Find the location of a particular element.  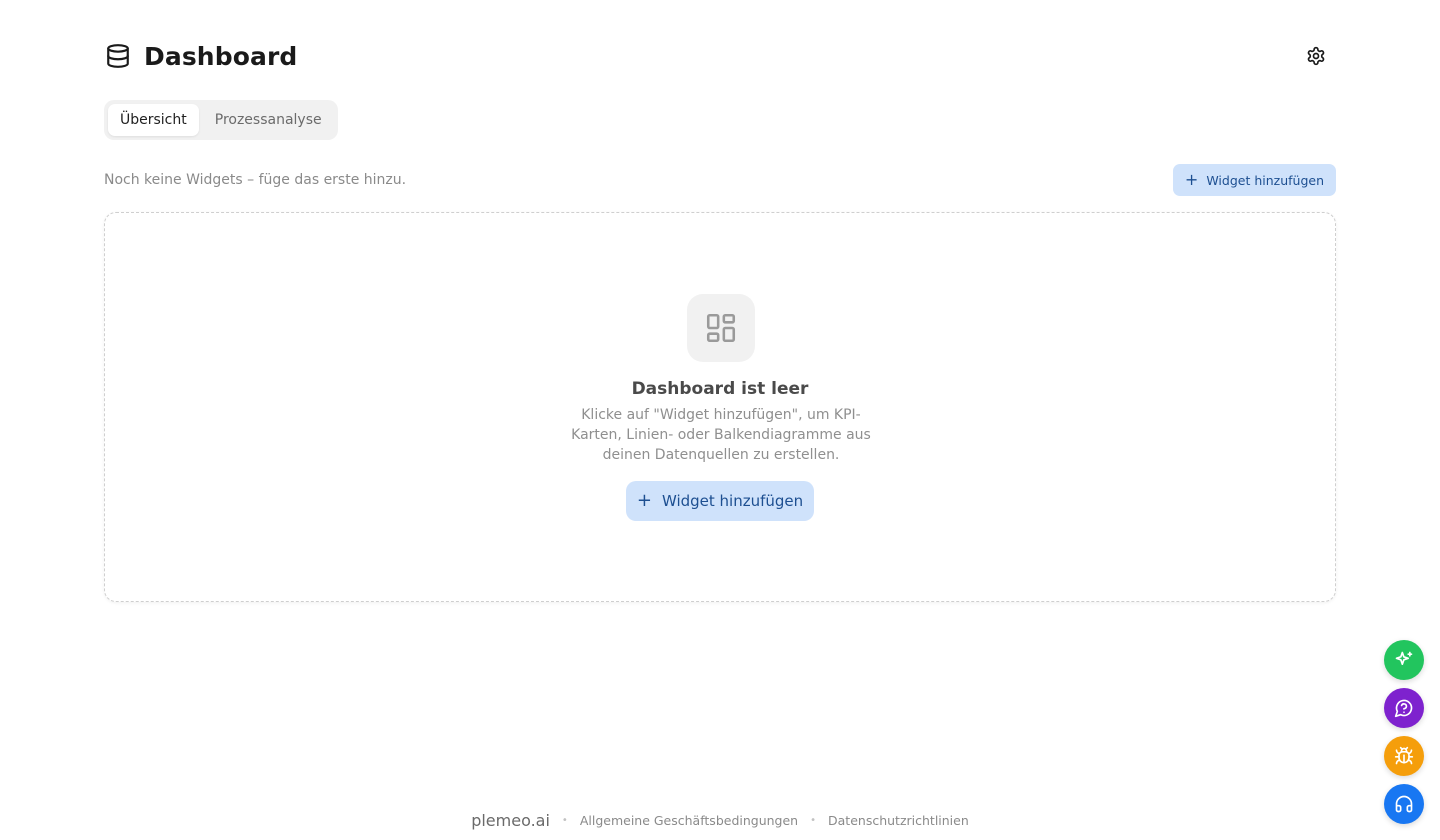

tab-bar: Übersicht Prozessanalyse is located at coordinates (221, 120).